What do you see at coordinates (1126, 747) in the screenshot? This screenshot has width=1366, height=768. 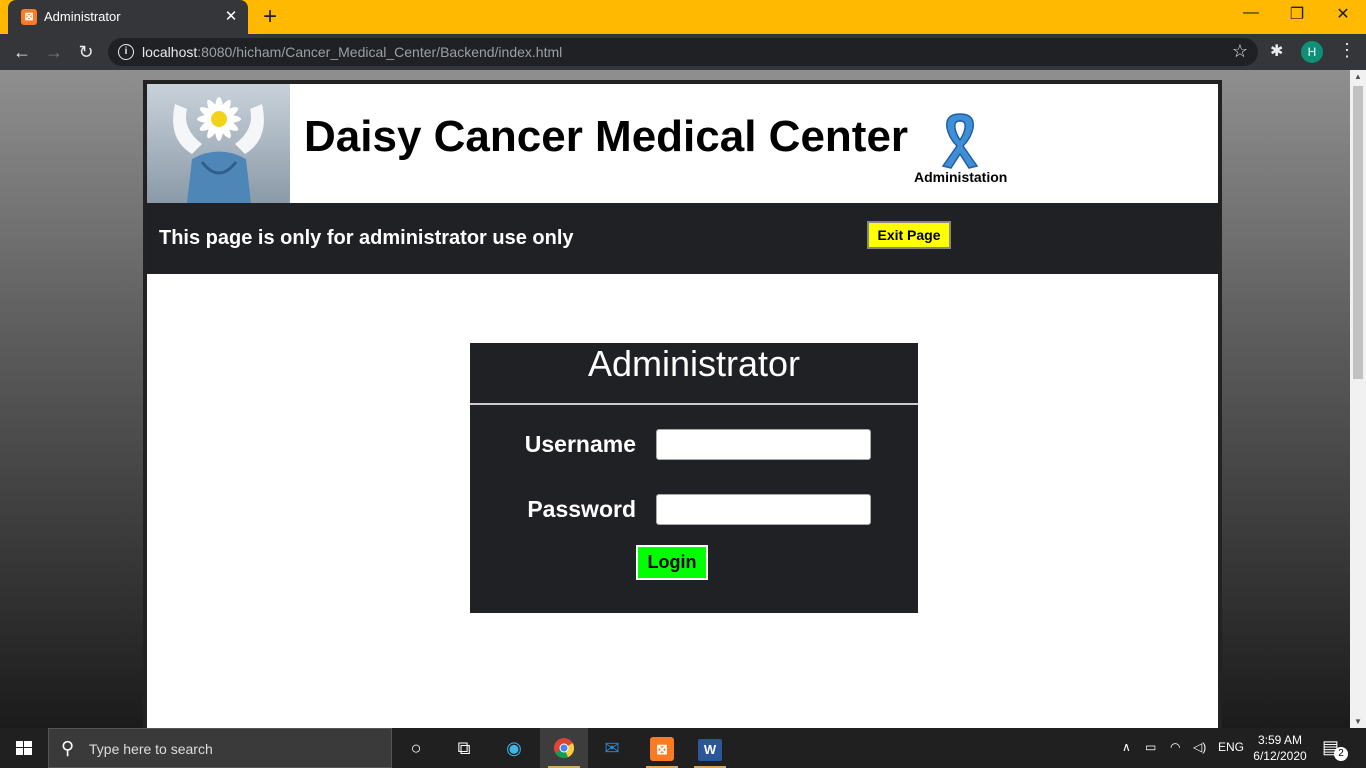 I see `tray-chevron-up-icon: ∧` at bounding box center [1126, 747].